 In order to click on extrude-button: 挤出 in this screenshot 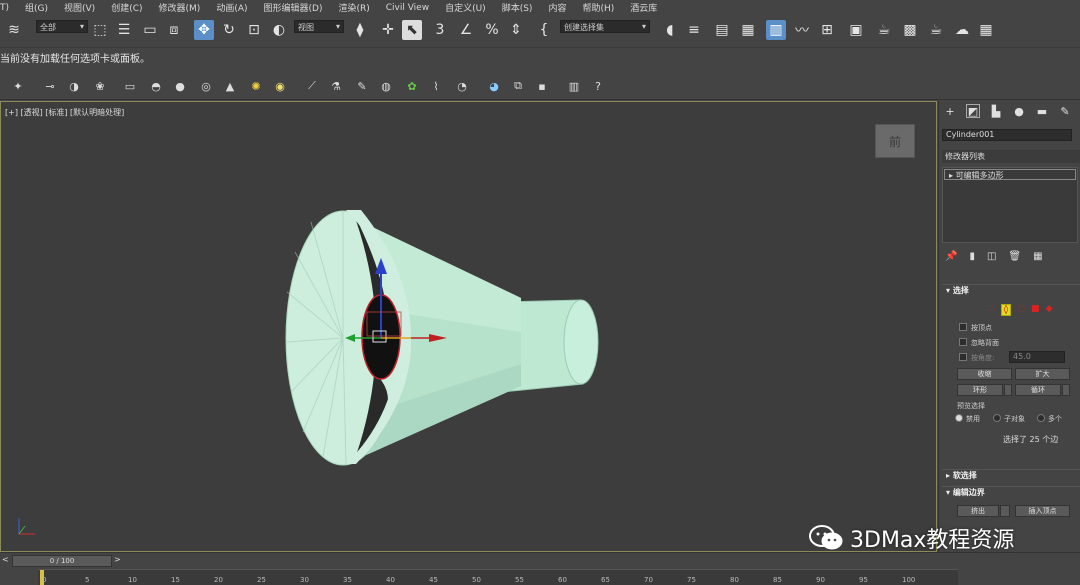, I will do `click(978, 511)`.